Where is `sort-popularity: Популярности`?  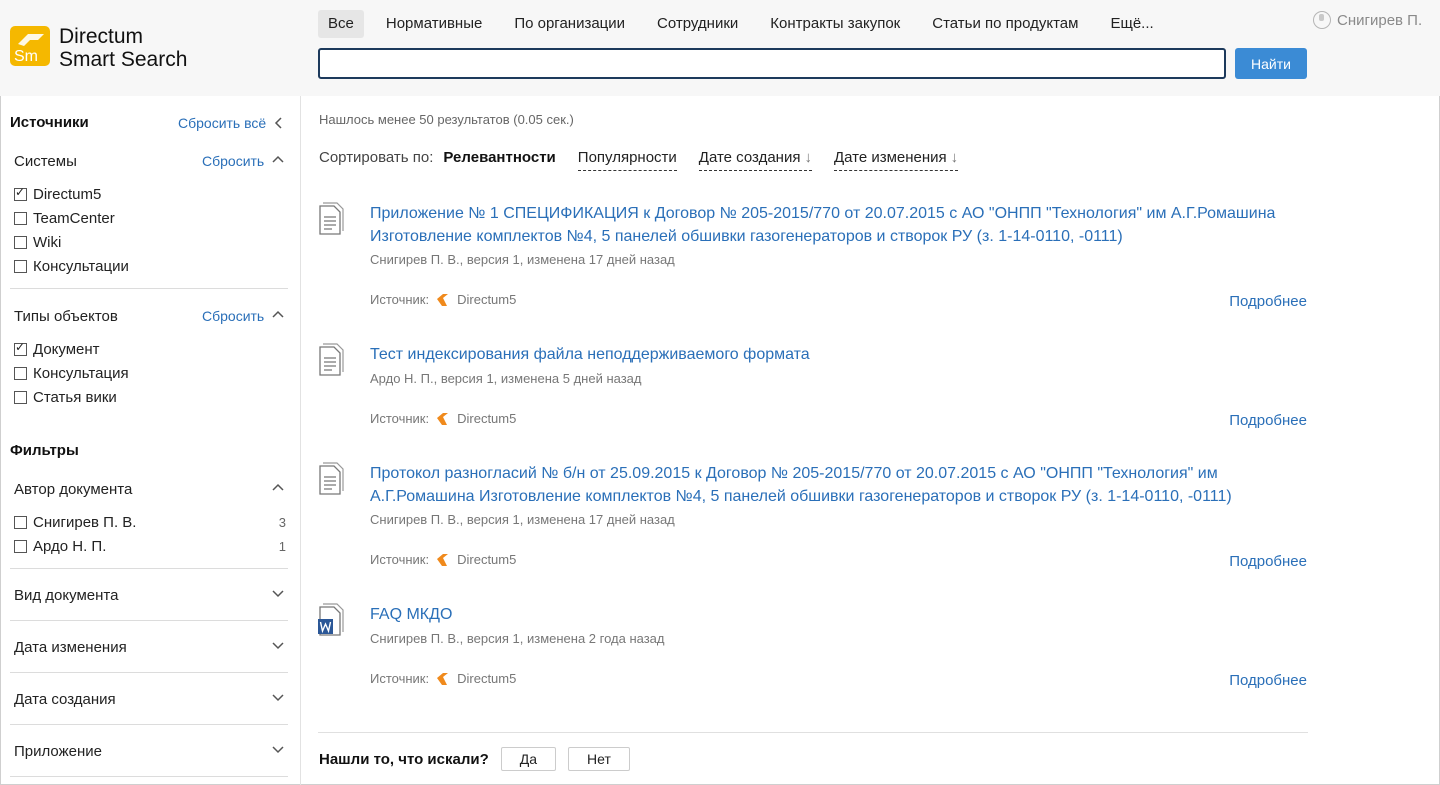
sort-popularity: Популярности is located at coordinates (627, 160).